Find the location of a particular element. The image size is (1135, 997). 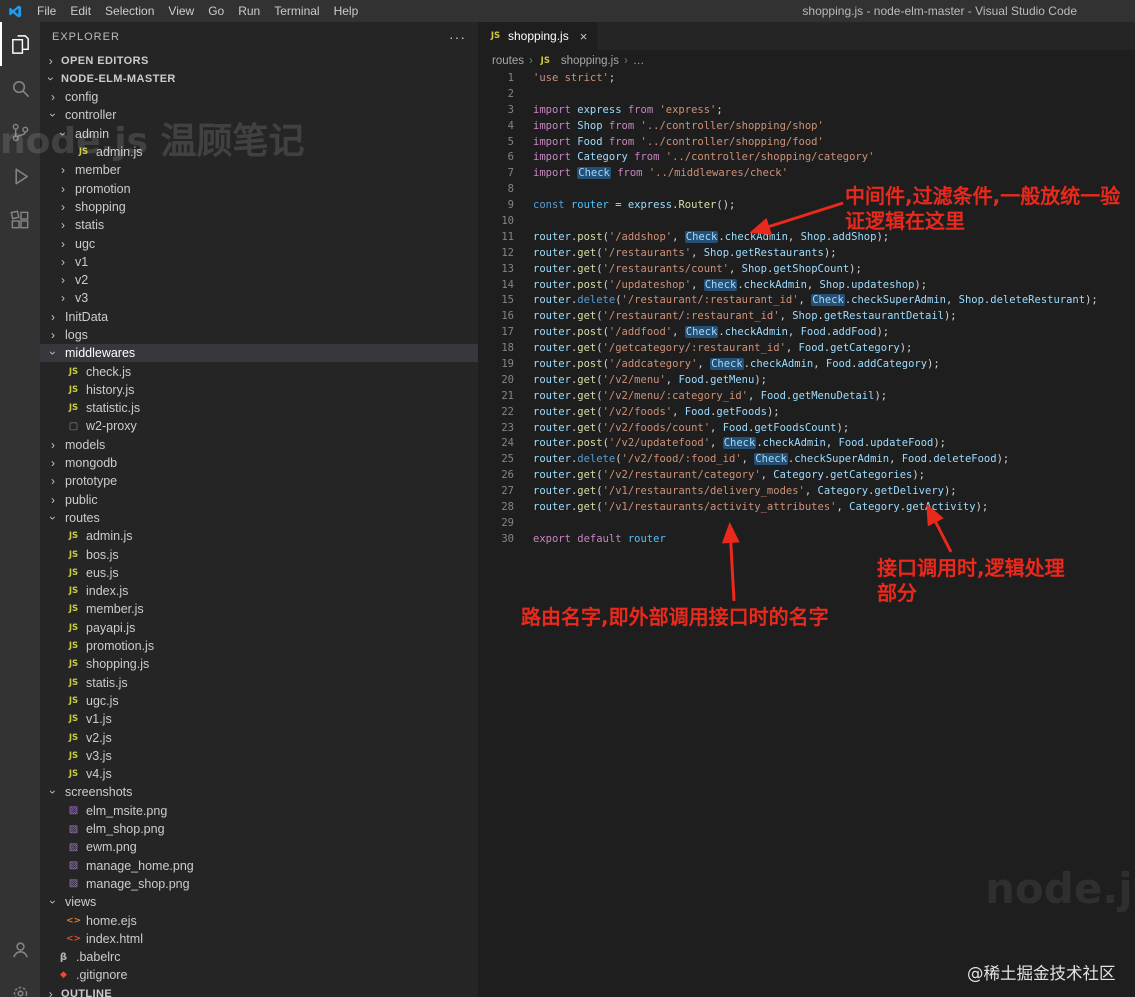

menu-run: Run is located at coordinates (249, 11).